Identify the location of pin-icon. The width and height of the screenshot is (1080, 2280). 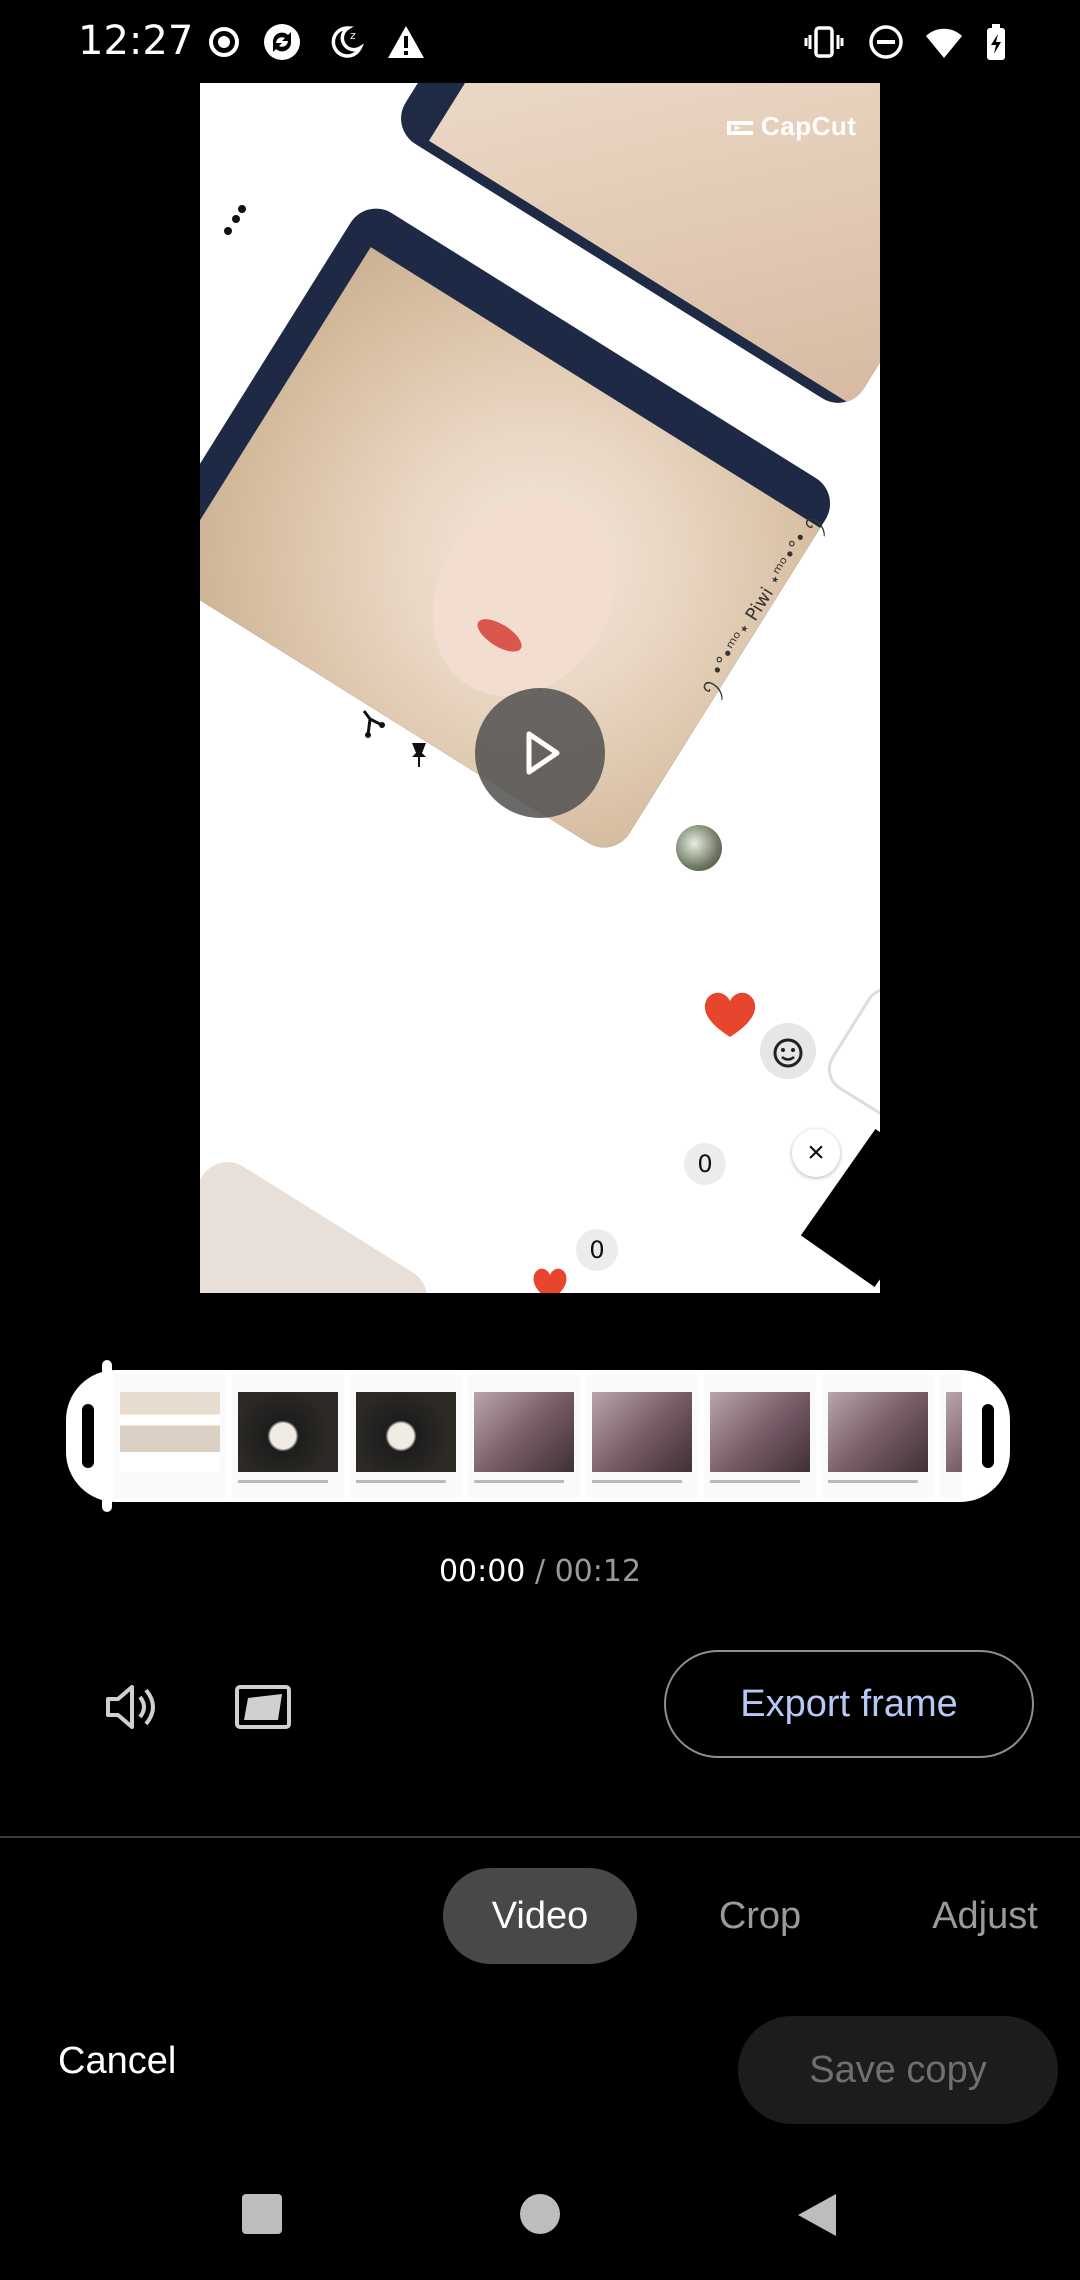
(419, 755).